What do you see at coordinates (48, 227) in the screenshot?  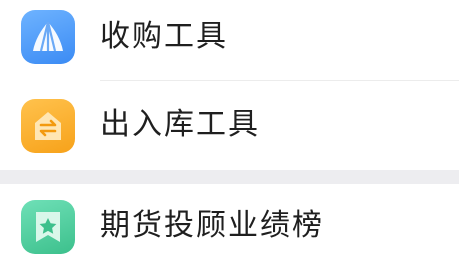 I see `star-bookmark-icon` at bounding box center [48, 227].